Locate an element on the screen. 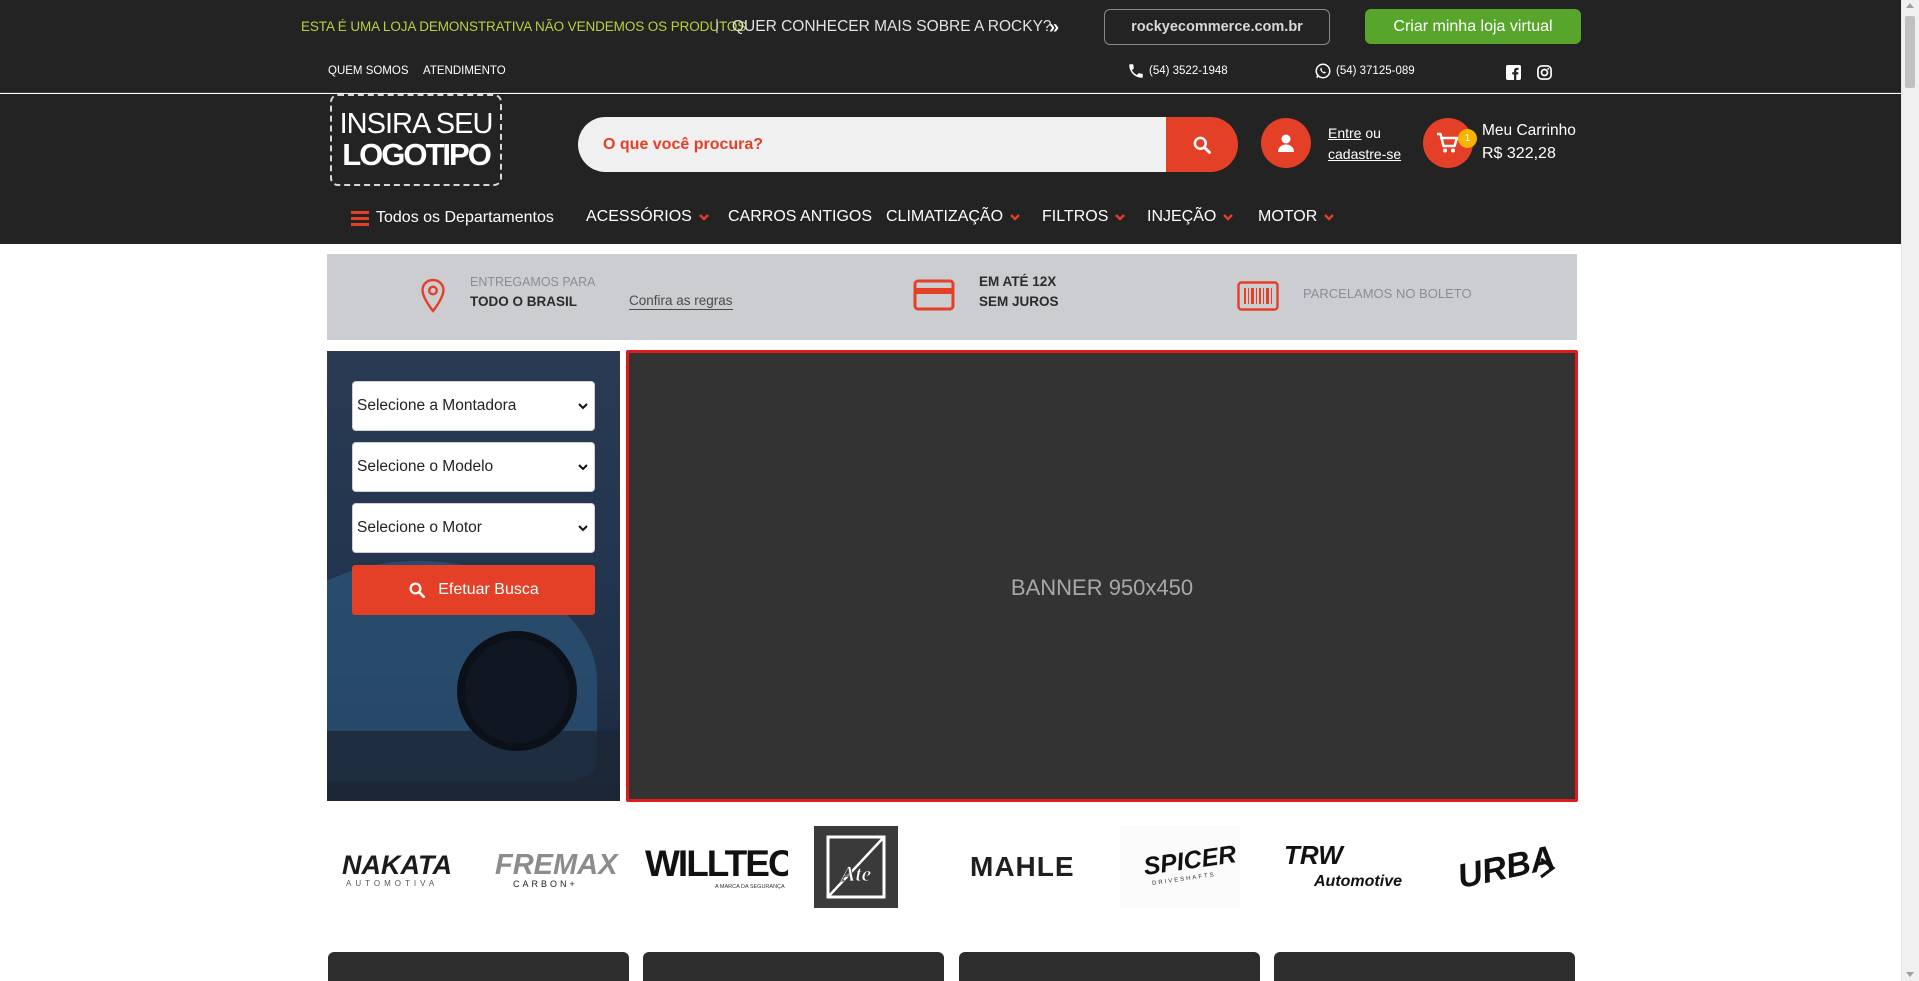 The height and width of the screenshot is (981, 1919). whatsapp-number: (54) 37125-089 is located at coordinates (1375, 71).